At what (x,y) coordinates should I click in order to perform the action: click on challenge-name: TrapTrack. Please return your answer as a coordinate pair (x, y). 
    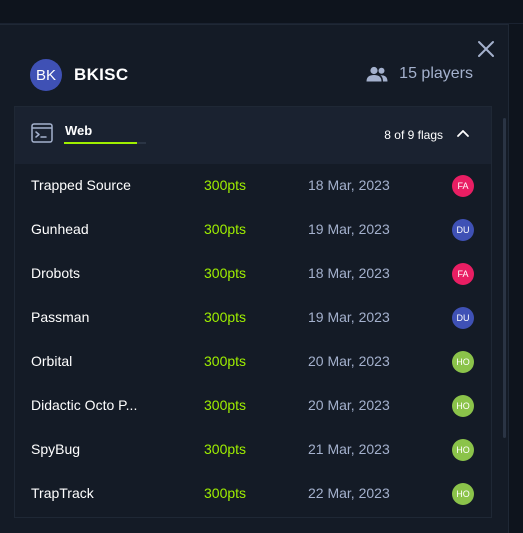
    Looking at the image, I should click on (106, 493).